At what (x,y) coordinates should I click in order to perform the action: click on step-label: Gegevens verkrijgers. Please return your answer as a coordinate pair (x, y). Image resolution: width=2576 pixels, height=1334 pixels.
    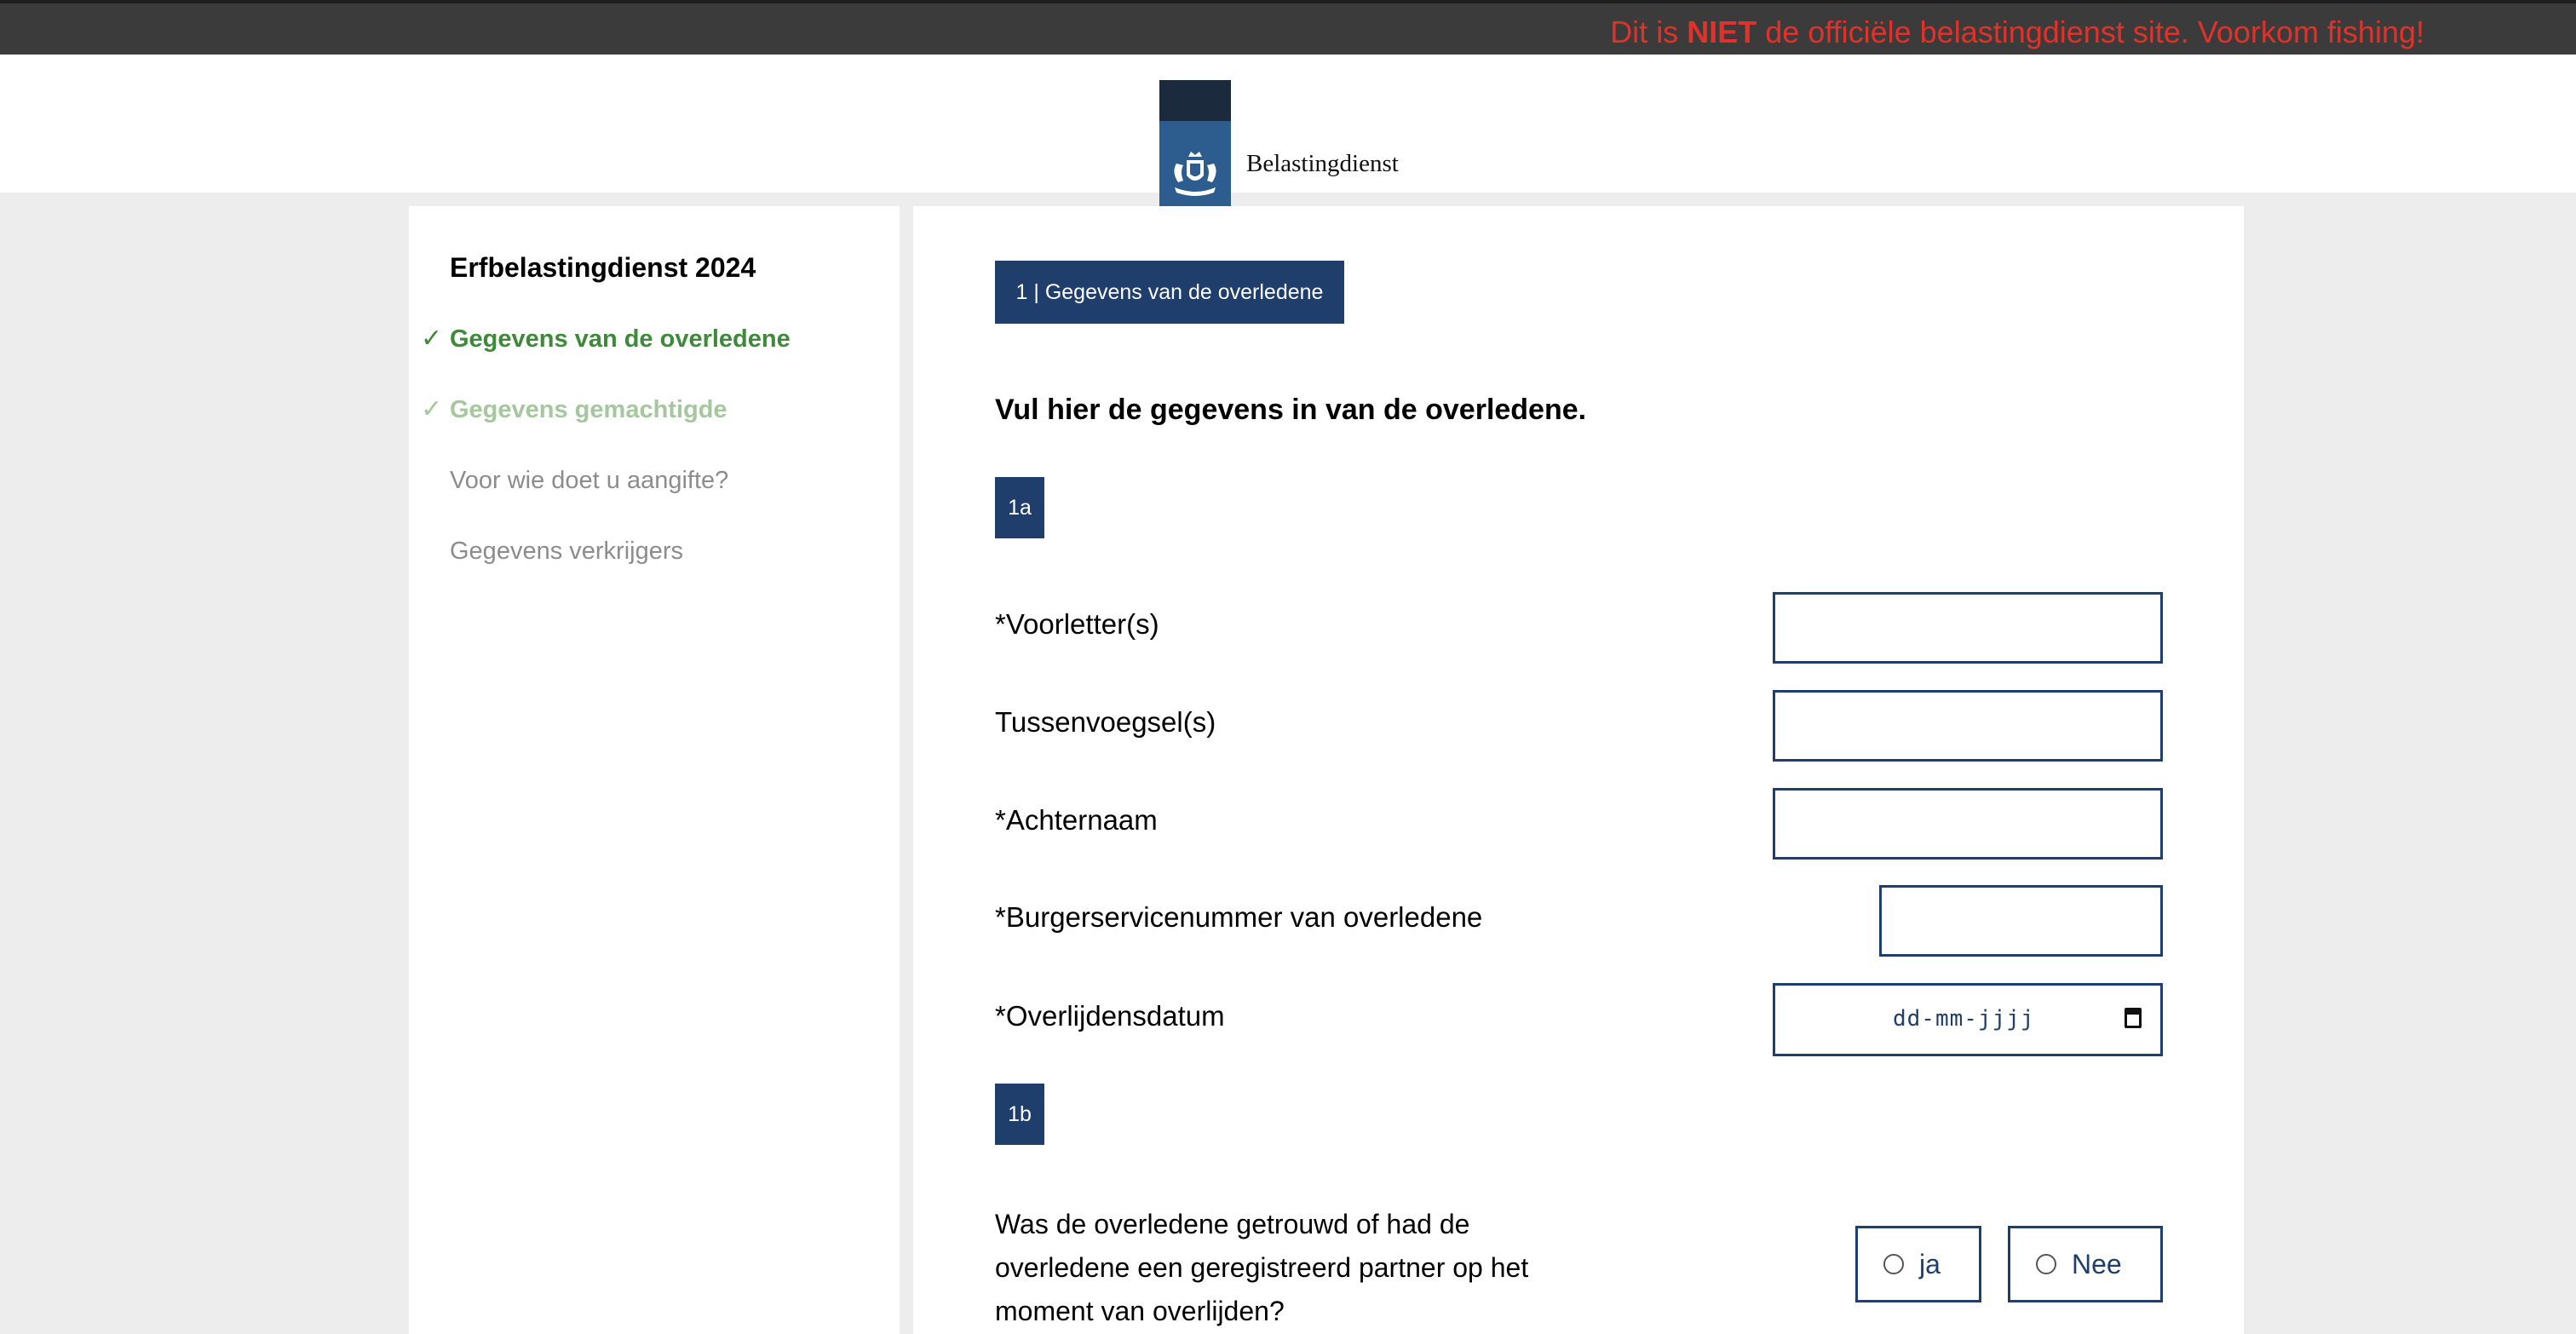
    Looking at the image, I should click on (567, 551).